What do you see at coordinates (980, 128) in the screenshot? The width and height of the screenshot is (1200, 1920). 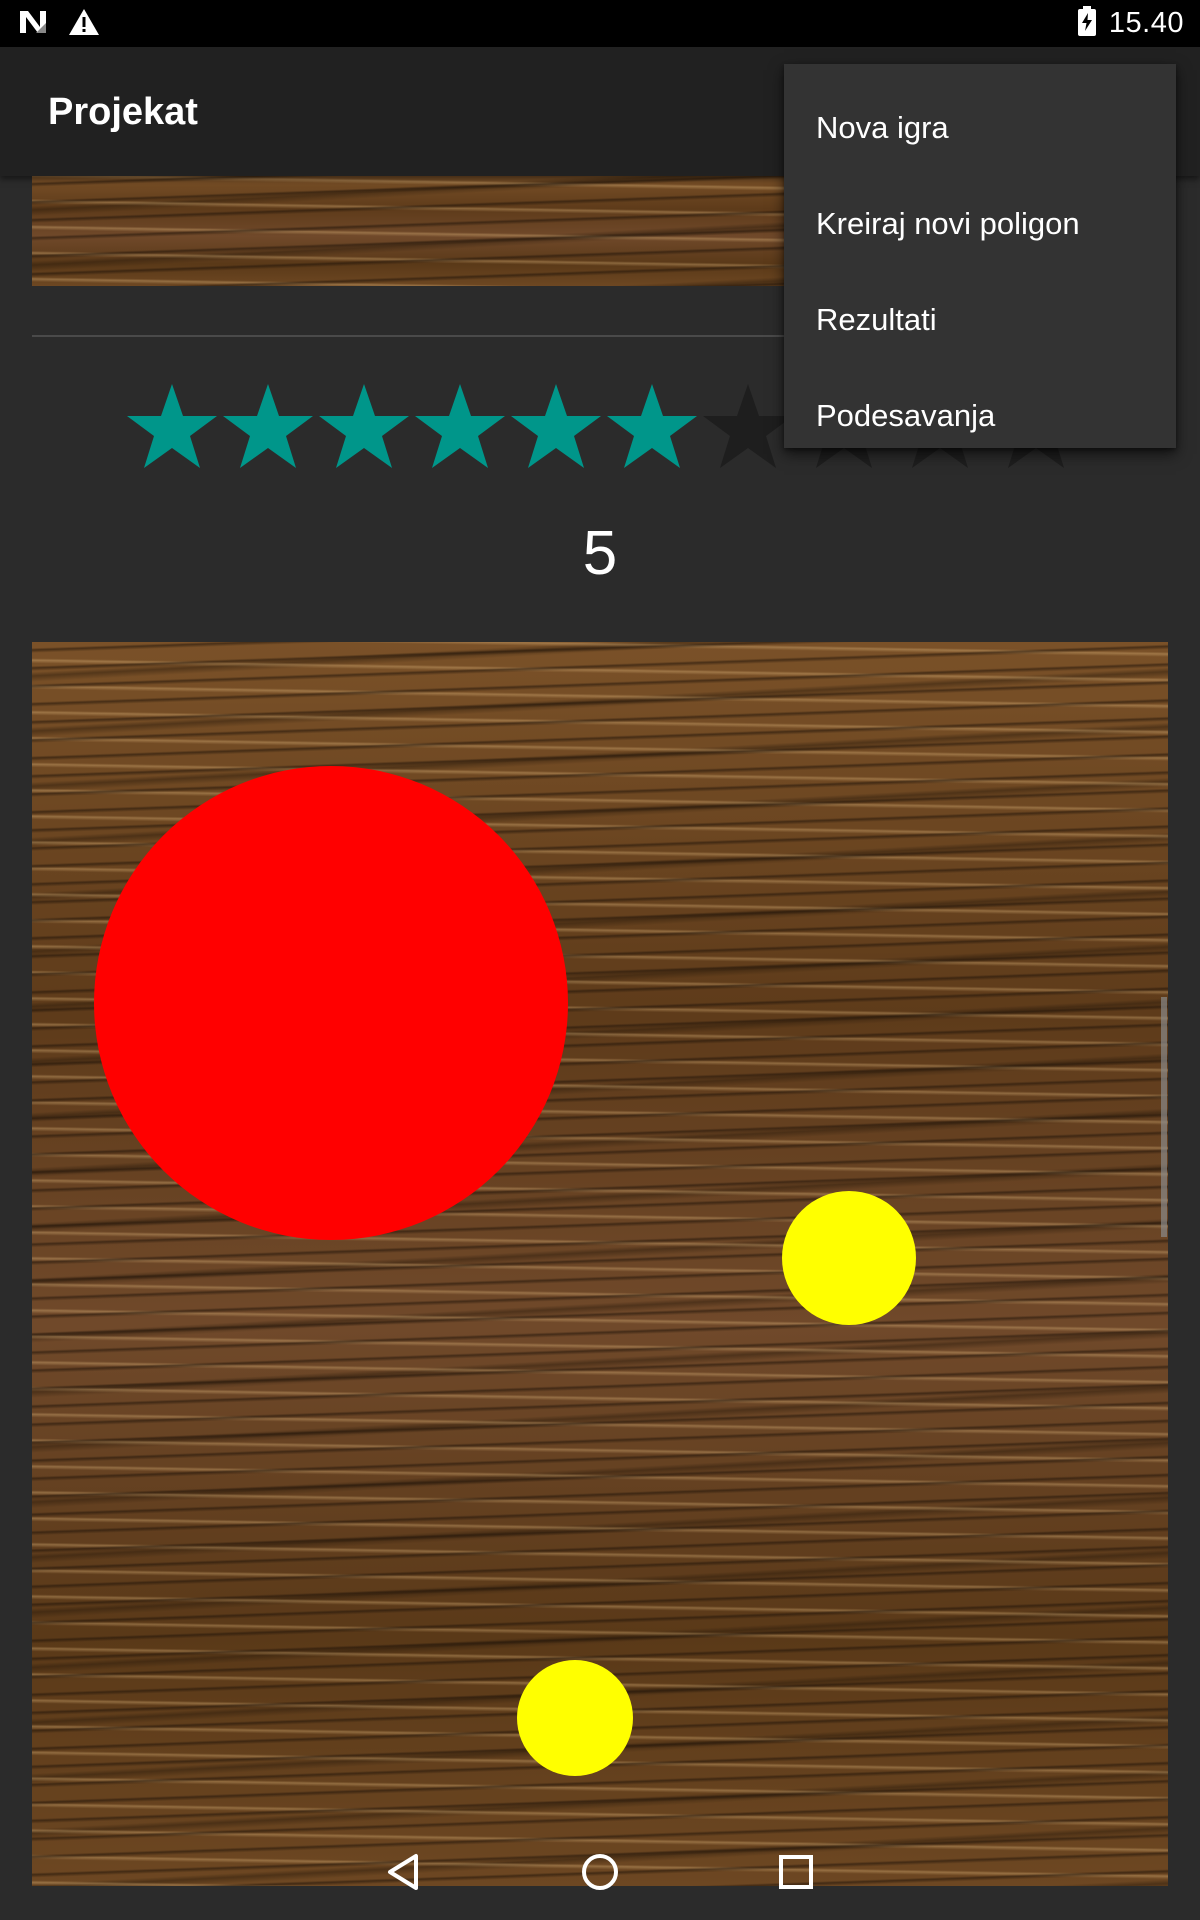 I see `menu-item-nova-igra: Nova igra` at bounding box center [980, 128].